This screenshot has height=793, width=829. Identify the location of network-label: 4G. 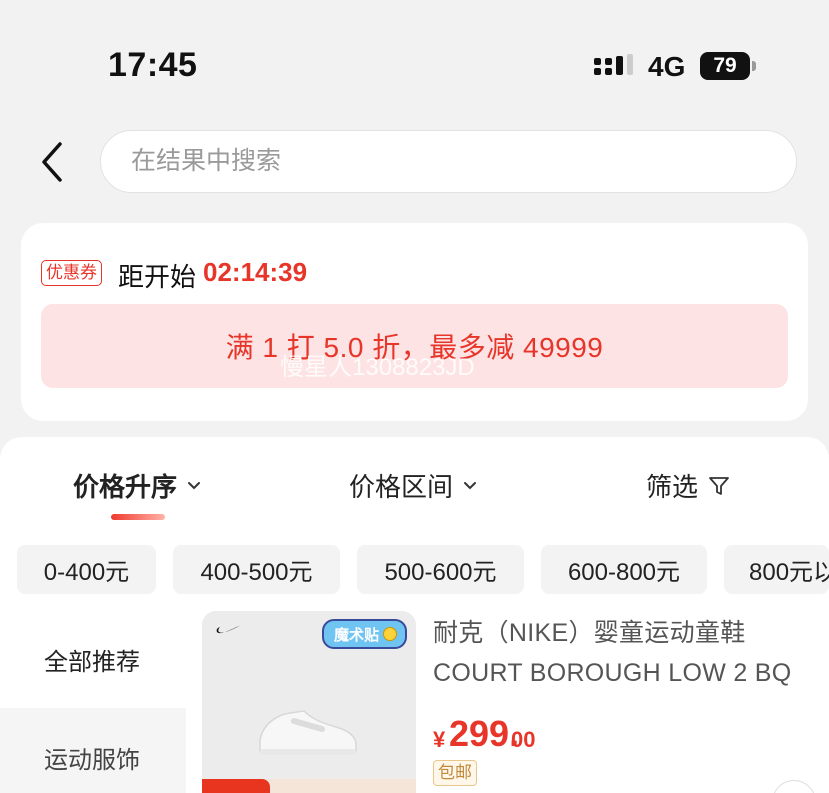
(667, 66).